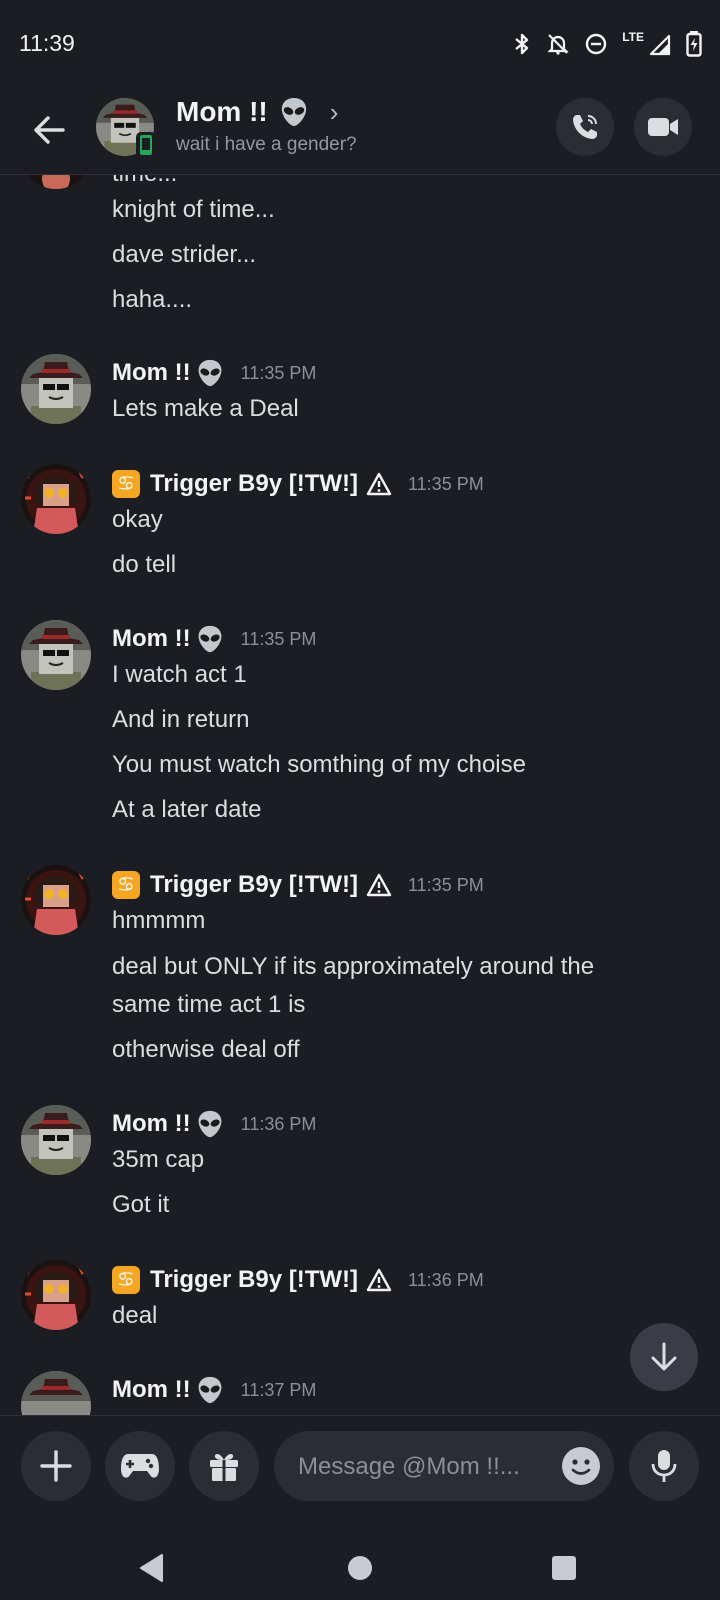  Describe the element at coordinates (144, 564) in the screenshot. I see `message-line: do tell` at that location.